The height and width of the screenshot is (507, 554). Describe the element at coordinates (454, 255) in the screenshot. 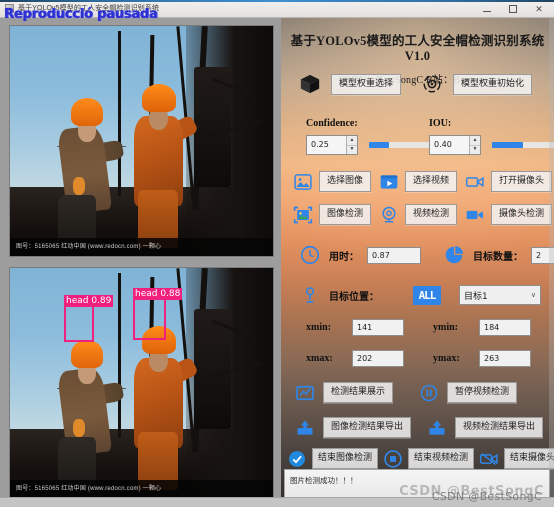

I see `pie-chart-icon` at that location.